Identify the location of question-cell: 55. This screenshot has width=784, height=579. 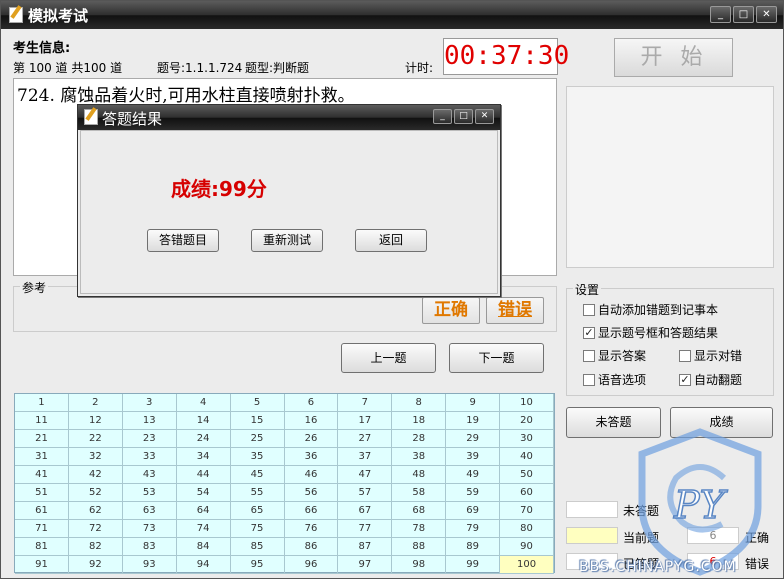
(257, 493).